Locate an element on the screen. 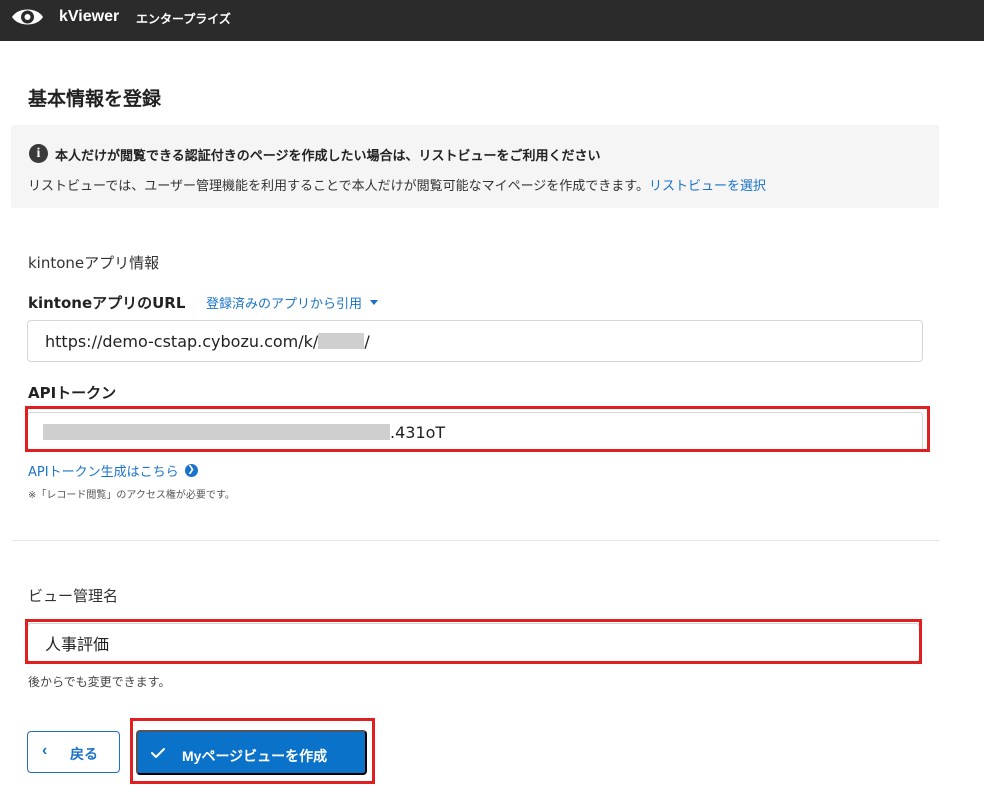  kintone-section-label: kintoneアプリ情報 is located at coordinates (94, 263).